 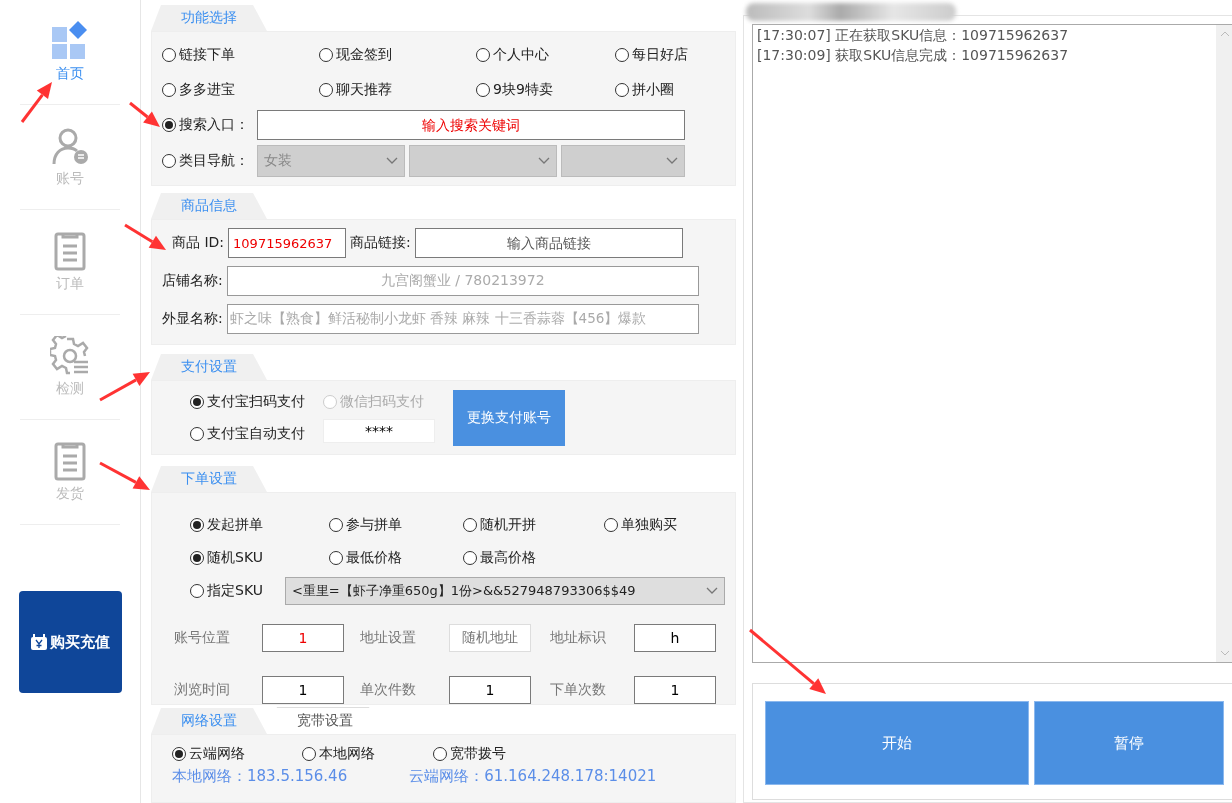 I want to click on section-tab: 商品信息, so click(x=209, y=206).